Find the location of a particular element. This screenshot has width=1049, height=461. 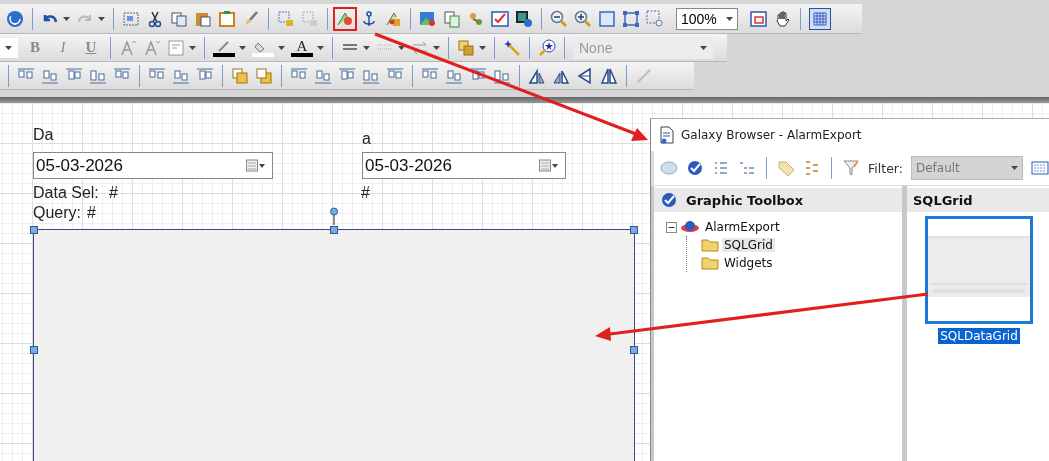

to-value: # is located at coordinates (365, 193).